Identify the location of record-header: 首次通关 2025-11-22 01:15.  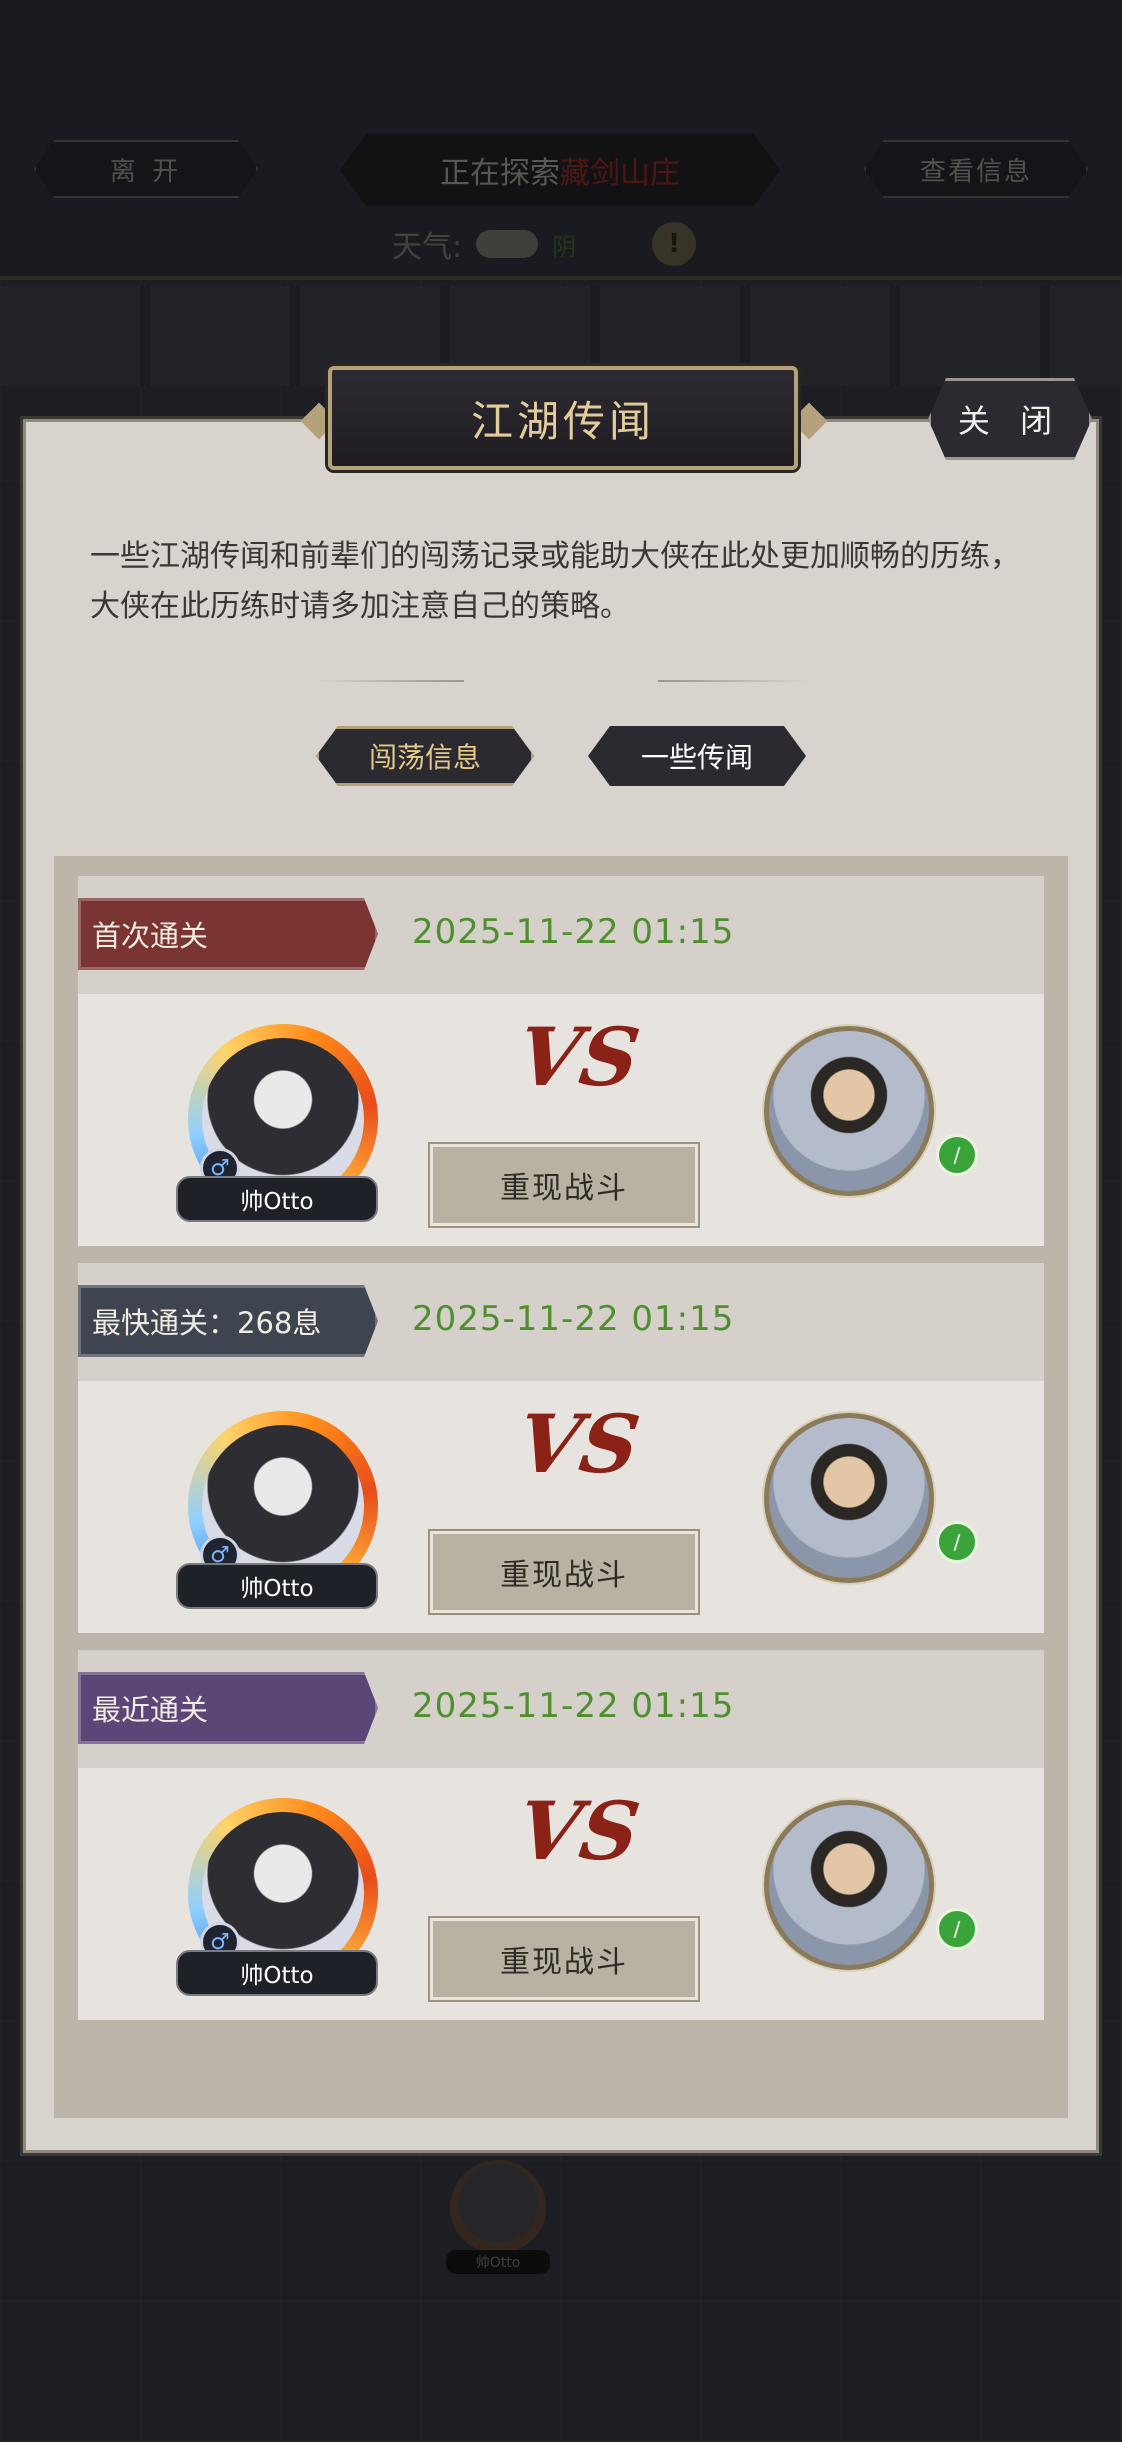
(561, 935).